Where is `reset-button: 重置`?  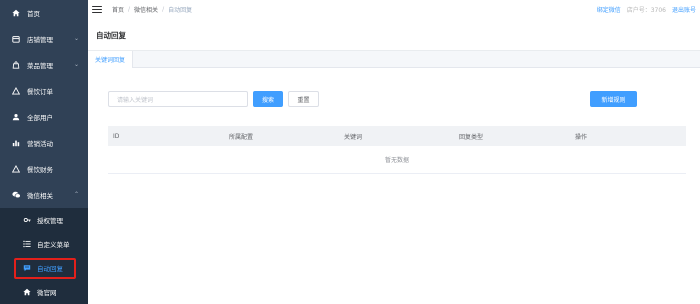
reset-button: 重置 is located at coordinates (303, 99).